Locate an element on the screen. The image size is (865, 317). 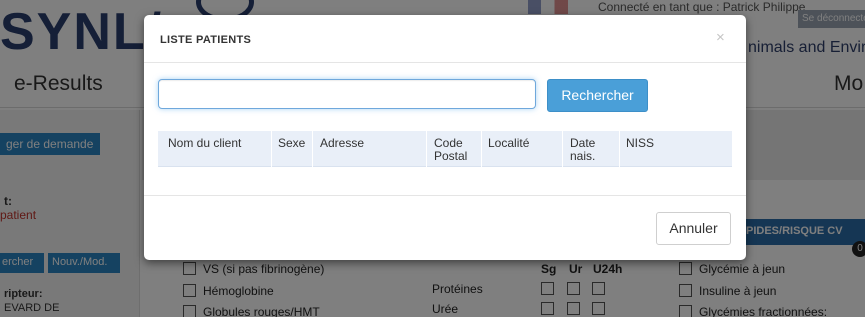
column-header-address: Adresse is located at coordinates (342, 143).